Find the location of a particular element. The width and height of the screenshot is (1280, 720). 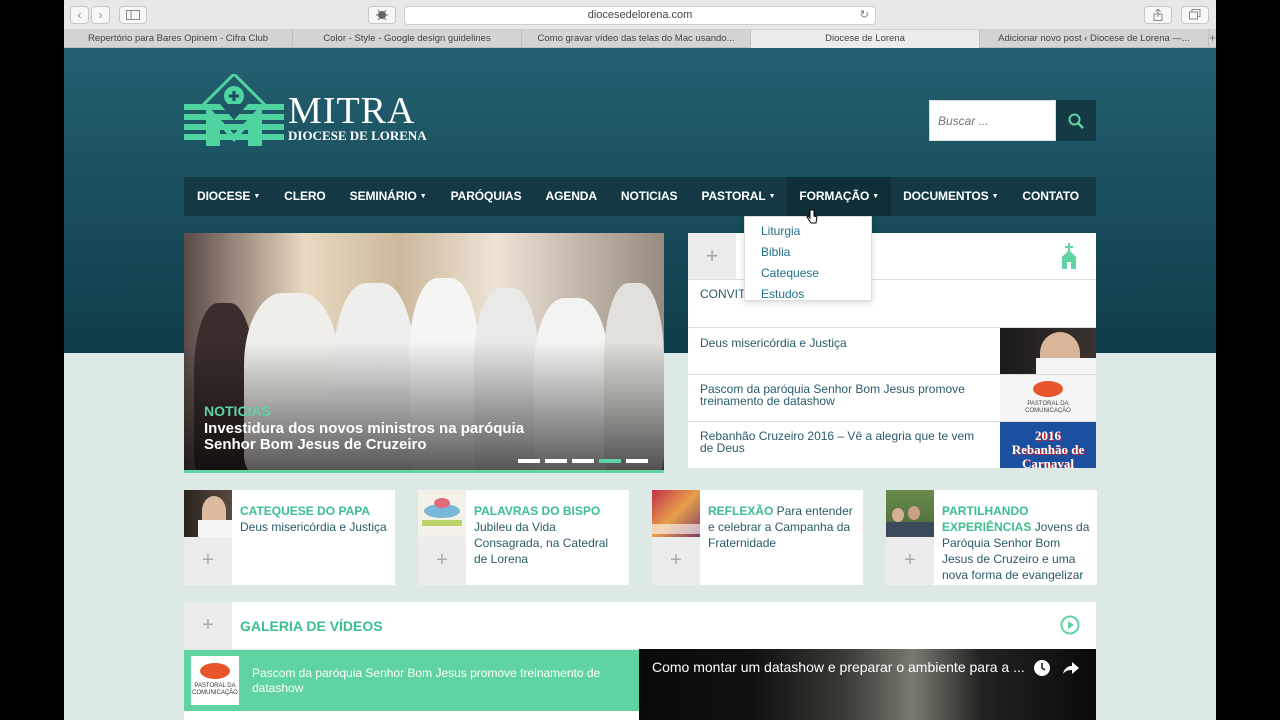

list-item: Deus misericórdia e Justiça is located at coordinates (892, 350).